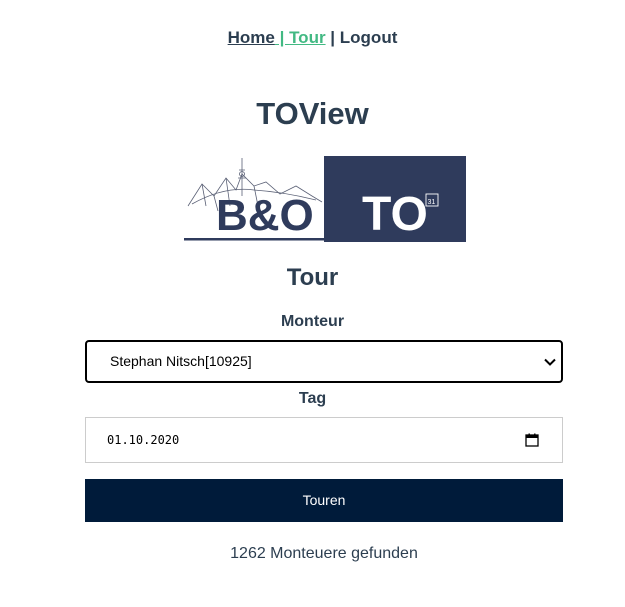 Image resolution: width=625 pixels, height=607 pixels. What do you see at coordinates (324, 440) in the screenshot?
I see `tag-date-input: 01.10.2020` at bounding box center [324, 440].